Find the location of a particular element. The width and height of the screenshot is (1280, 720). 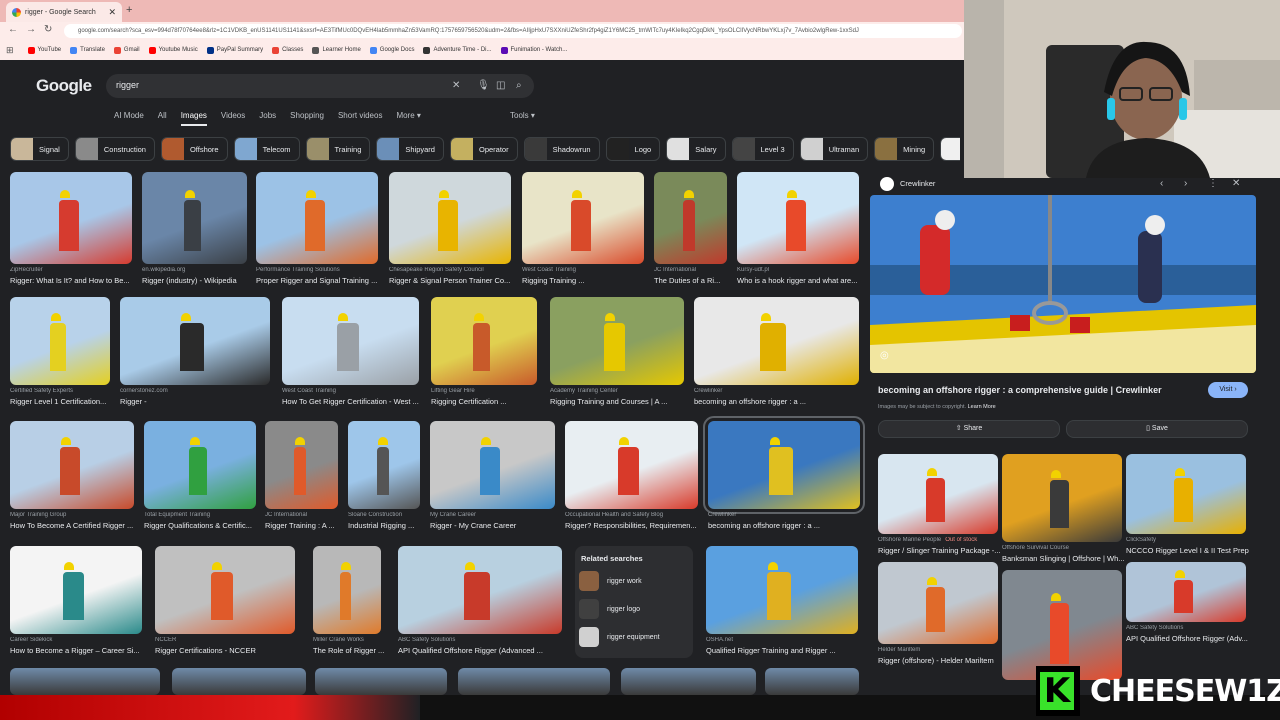

result-title: Rigger (industry) - Wikipedia is located at coordinates (198, 280).